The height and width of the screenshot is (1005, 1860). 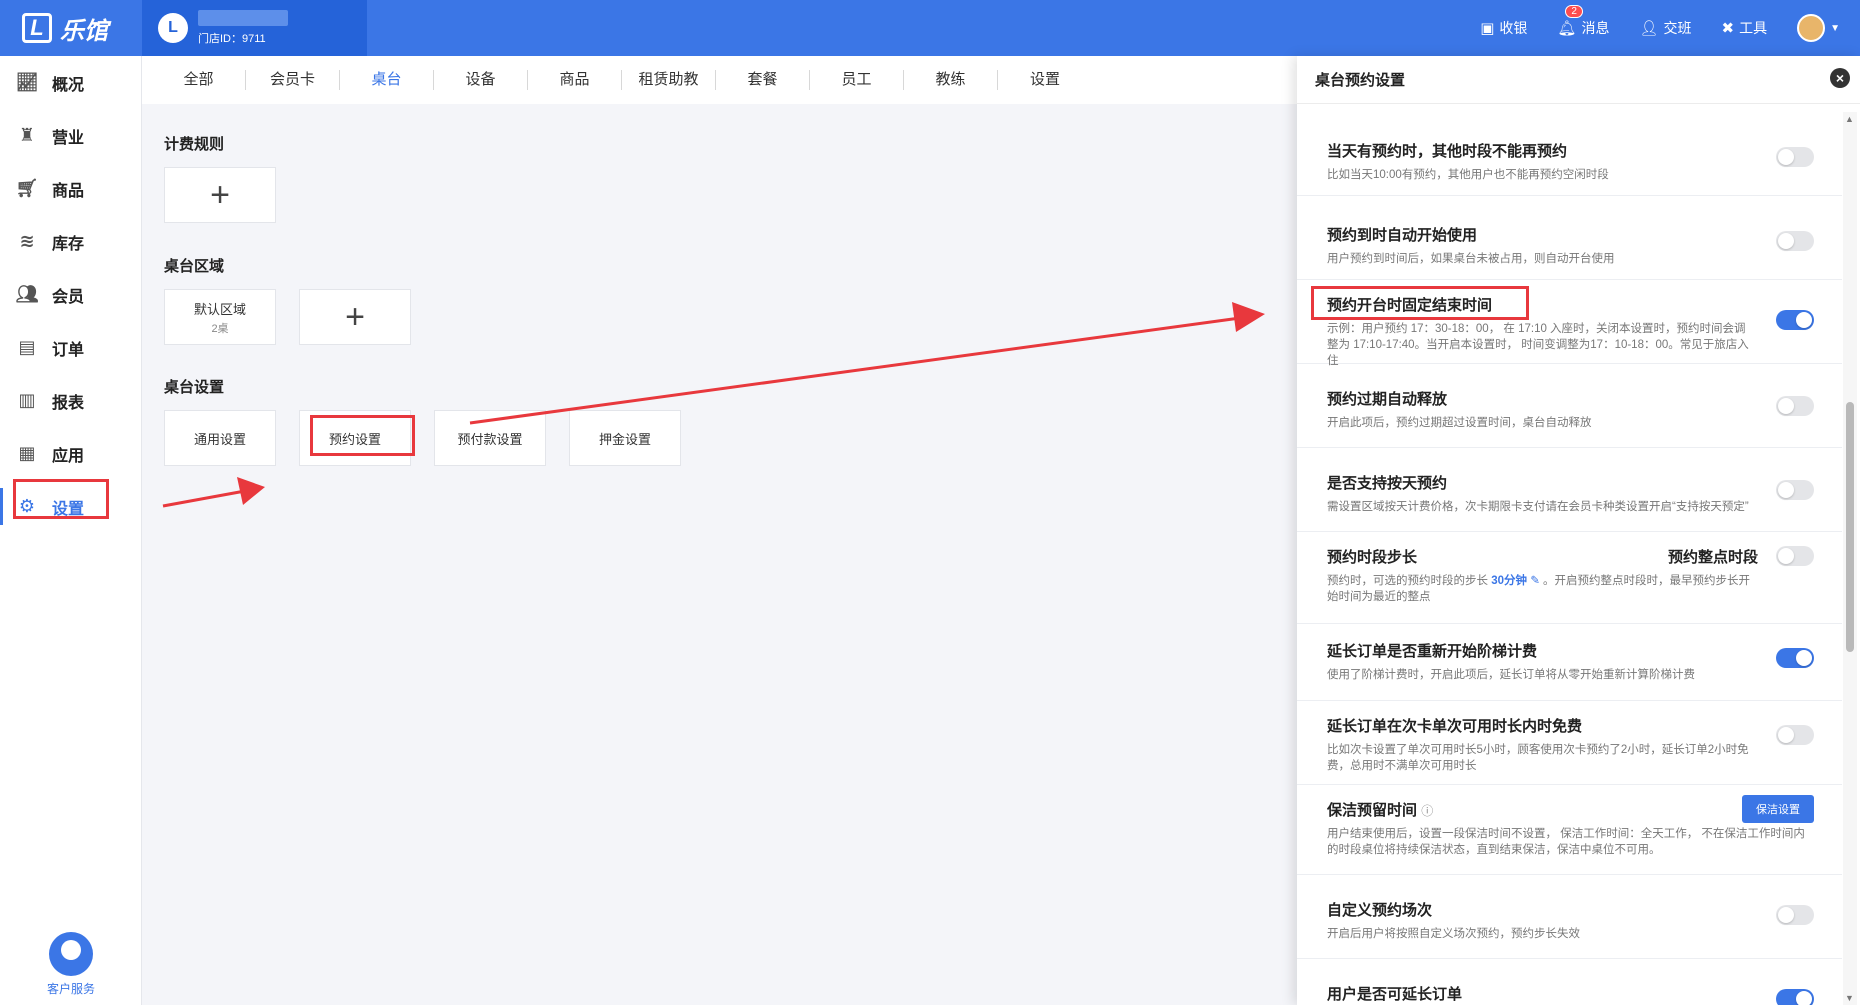 I want to click on setting-title: 当天有预约时，其他时段不能再预约, so click(x=1447, y=151).